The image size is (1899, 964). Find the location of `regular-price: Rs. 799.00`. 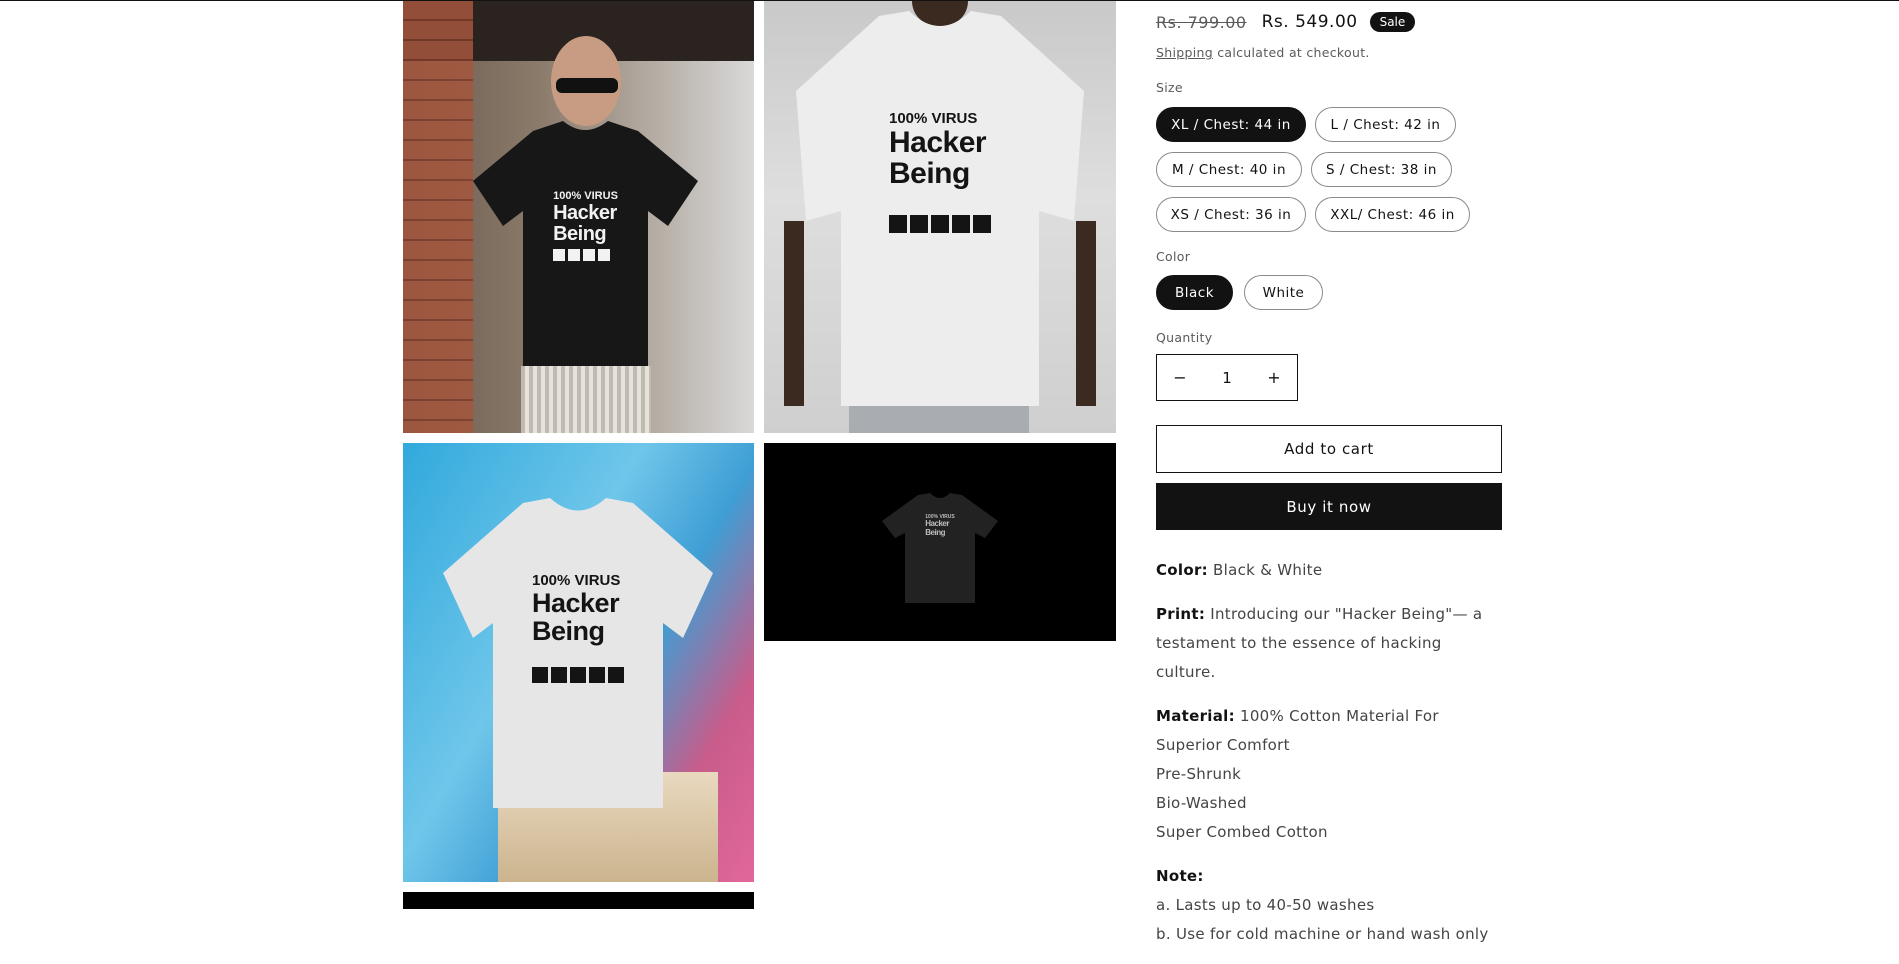

regular-price: Rs. 799.00 is located at coordinates (1201, 22).